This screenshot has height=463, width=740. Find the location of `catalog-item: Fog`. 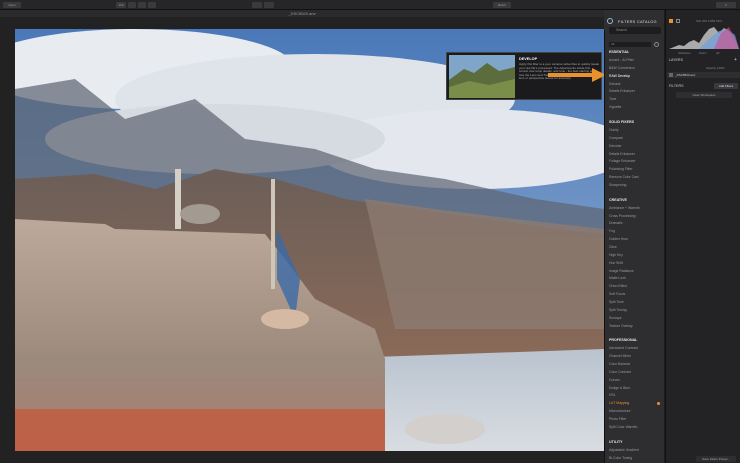

catalog-item: Fog is located at coordinates (612, 231).